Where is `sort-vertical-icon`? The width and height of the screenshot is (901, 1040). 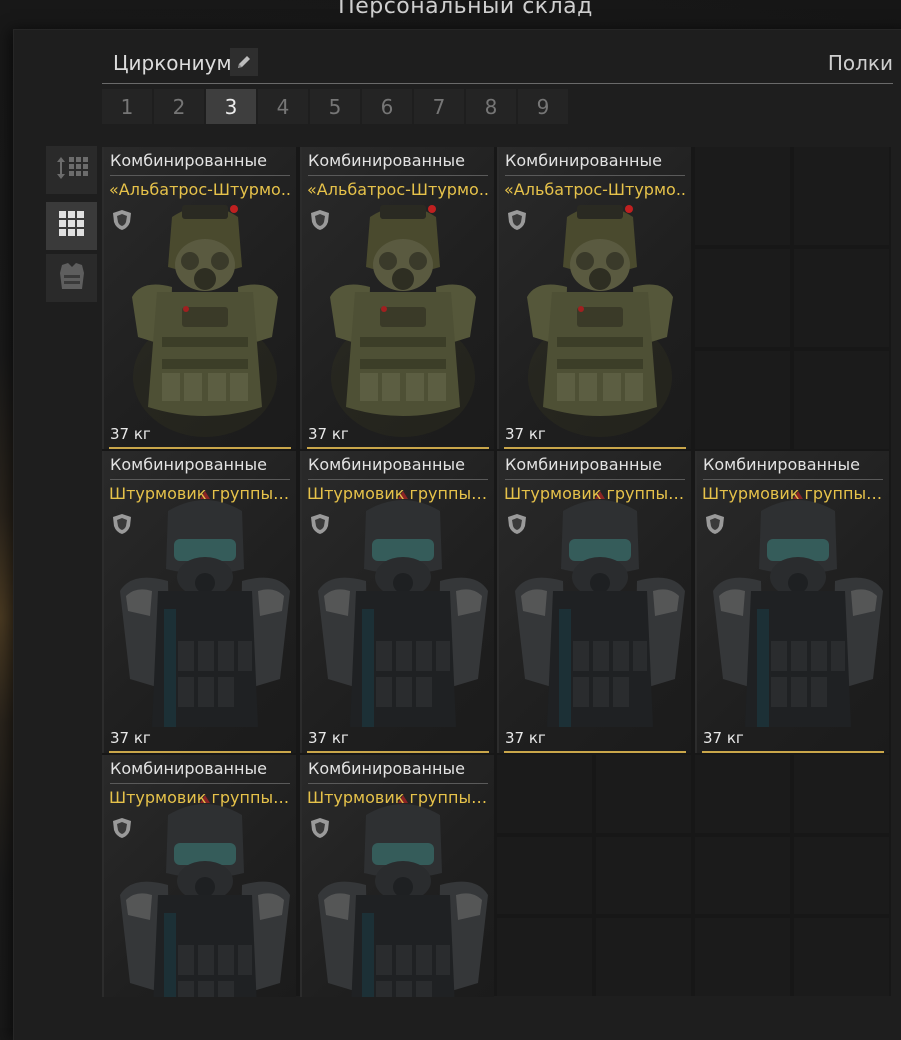
sort-vertical-icon is located at coordinates (72, 170).